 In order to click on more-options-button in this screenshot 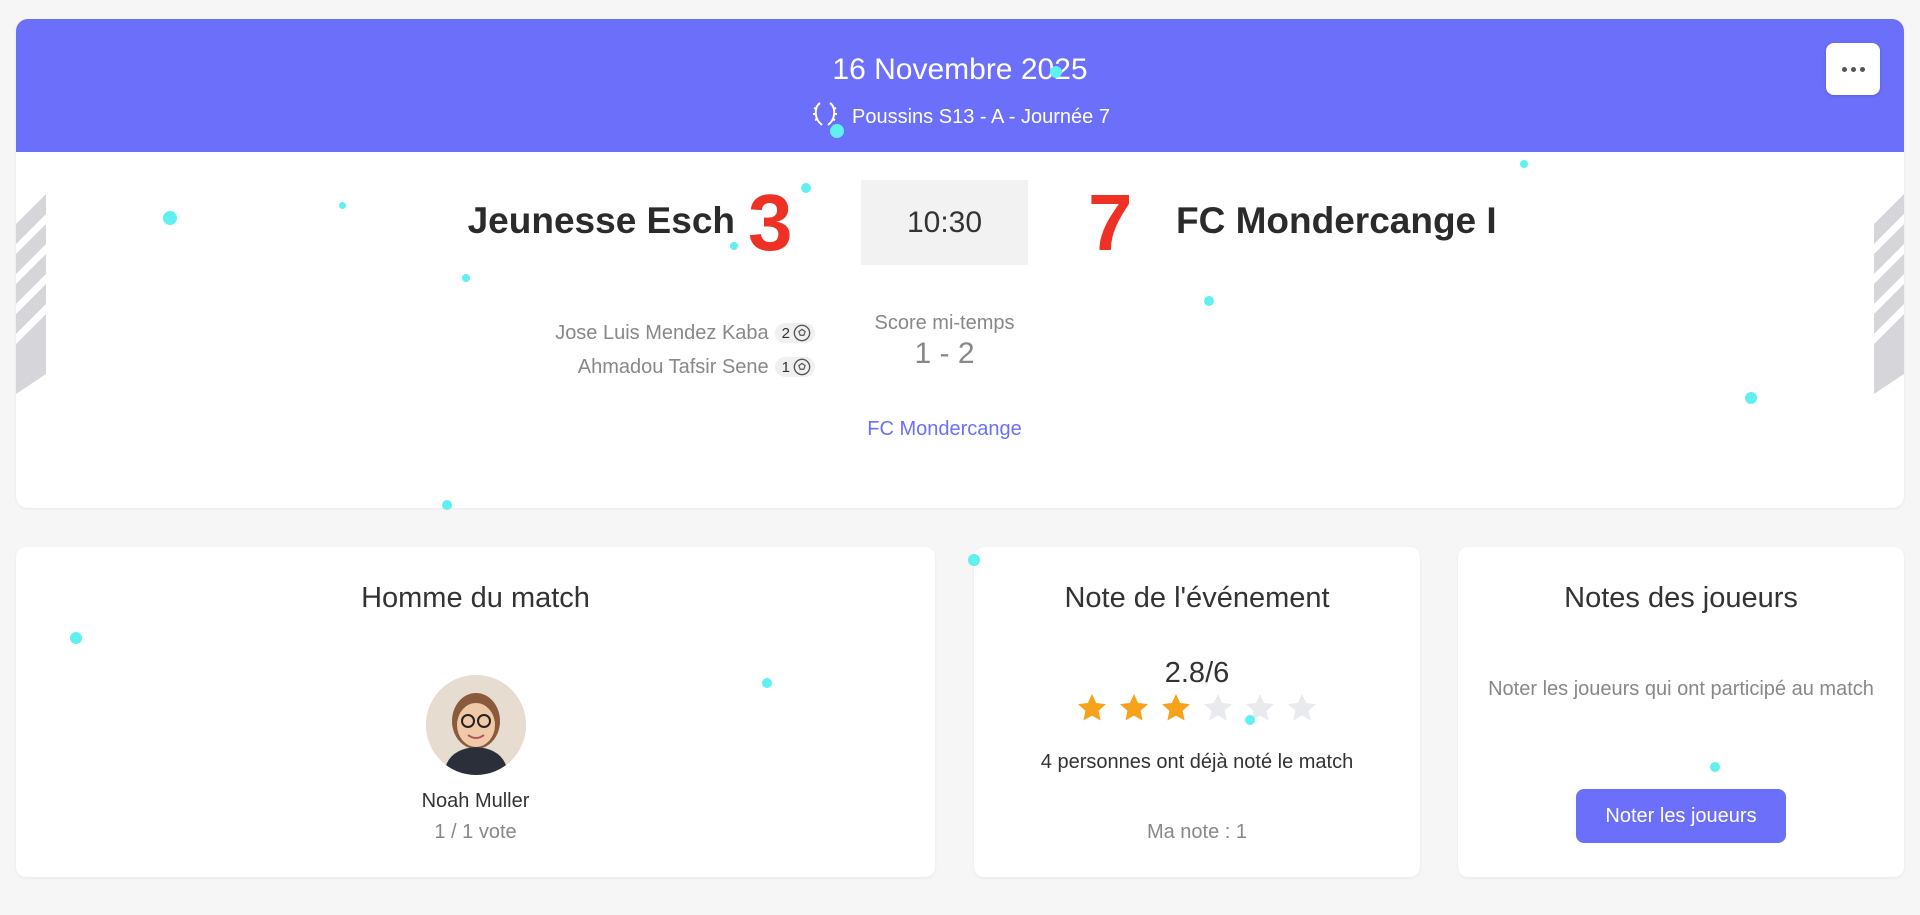, I will do `click(1853, 69)`.